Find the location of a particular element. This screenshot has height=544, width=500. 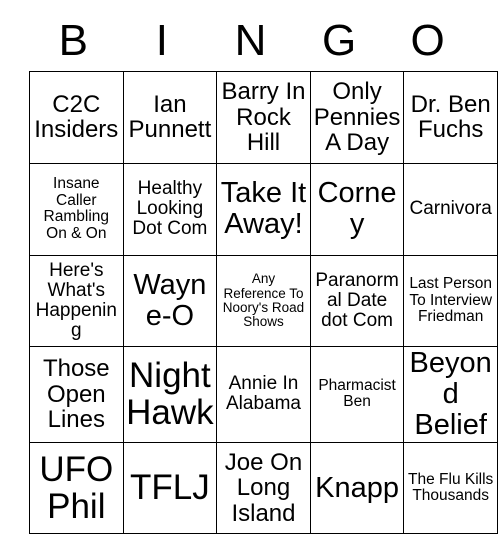

bingo-header-letter-n: N is located at coordinates (250, 40).